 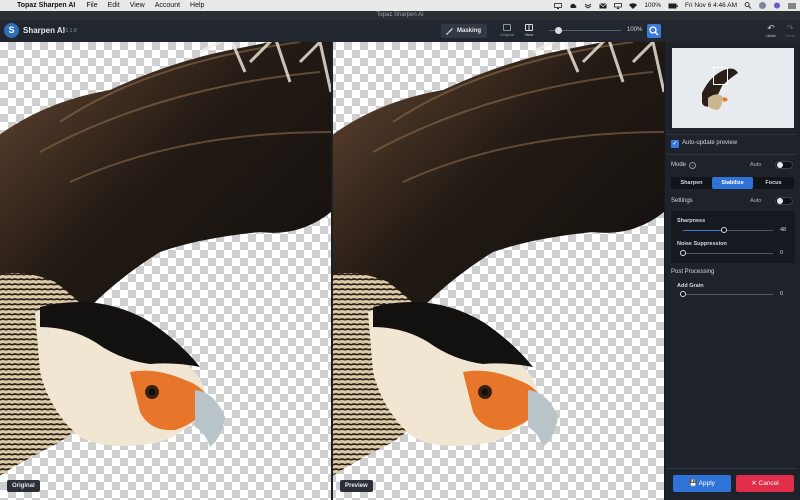 I want to click on cloud-icon, so click(x=573, y=6).